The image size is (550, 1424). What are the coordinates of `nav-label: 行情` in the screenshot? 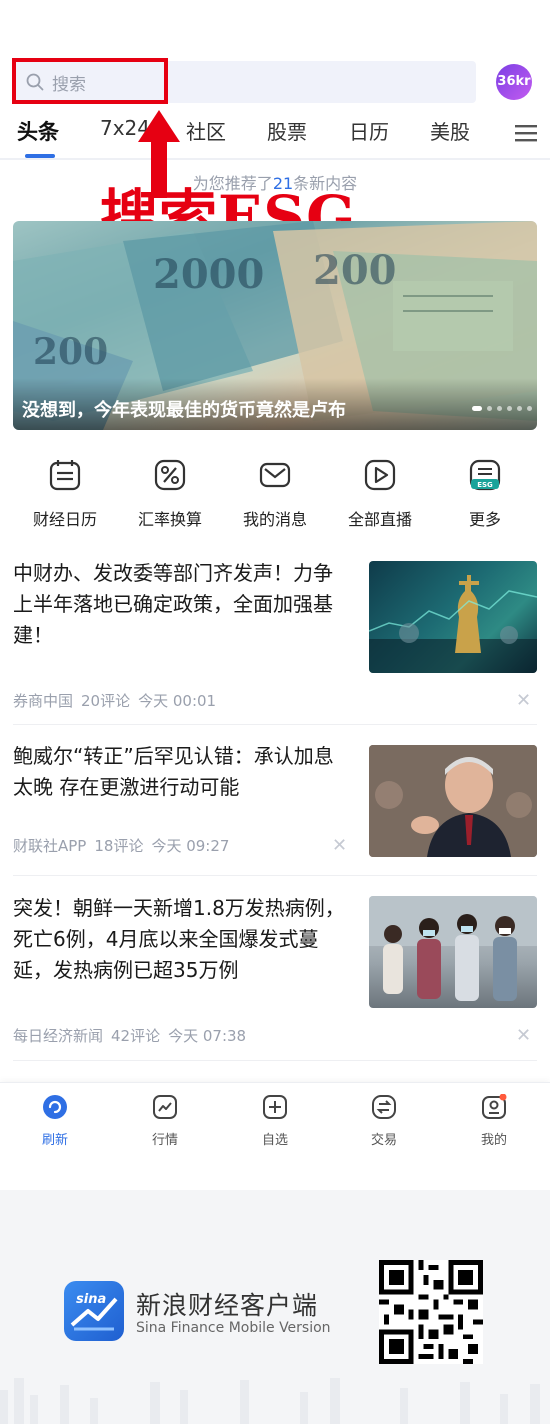 It's located at (164, 1140).